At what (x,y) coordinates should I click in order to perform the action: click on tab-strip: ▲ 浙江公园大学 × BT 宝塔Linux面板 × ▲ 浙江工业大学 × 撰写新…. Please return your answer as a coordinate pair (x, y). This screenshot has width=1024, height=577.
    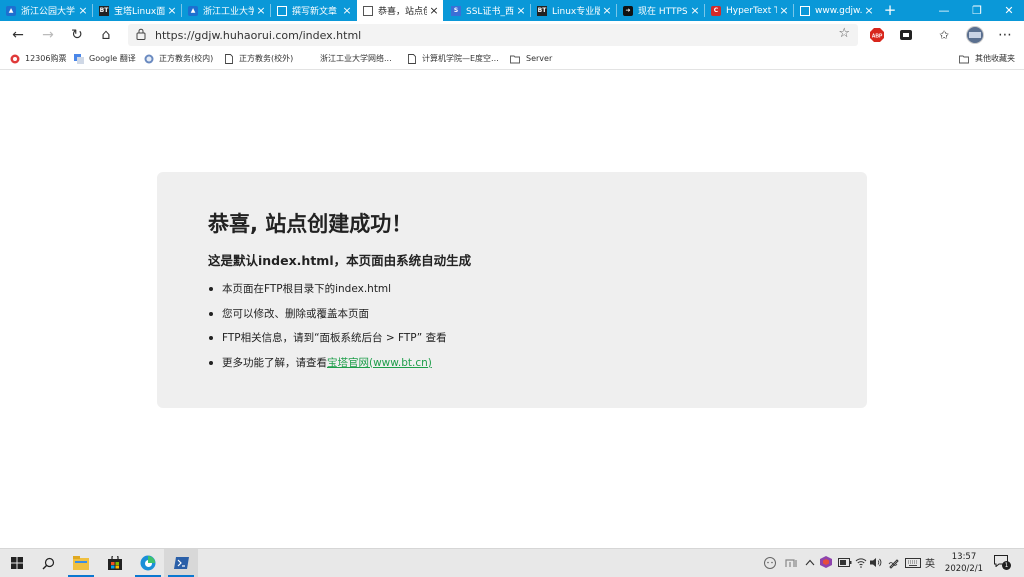
    Looking at the image, I should click on (512, 10).